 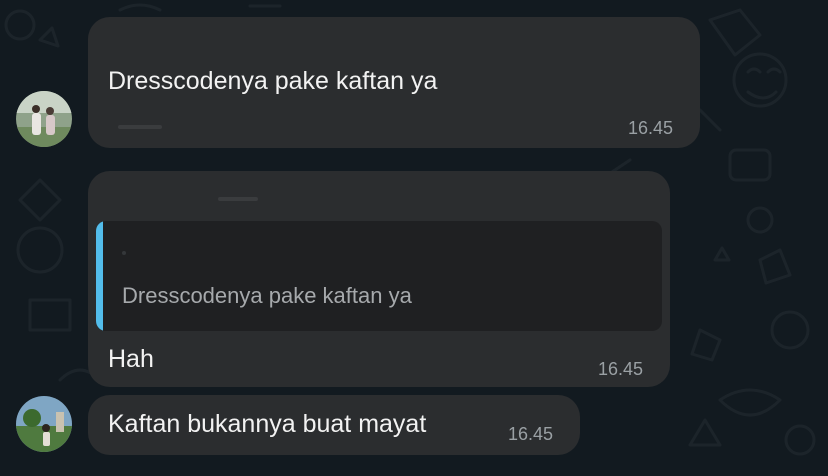 What do you see at coordinates (267, 424) in the screenshot?
I see `message-text: Kaftan bukannya buat mayat` at bounding box center [267, 424].